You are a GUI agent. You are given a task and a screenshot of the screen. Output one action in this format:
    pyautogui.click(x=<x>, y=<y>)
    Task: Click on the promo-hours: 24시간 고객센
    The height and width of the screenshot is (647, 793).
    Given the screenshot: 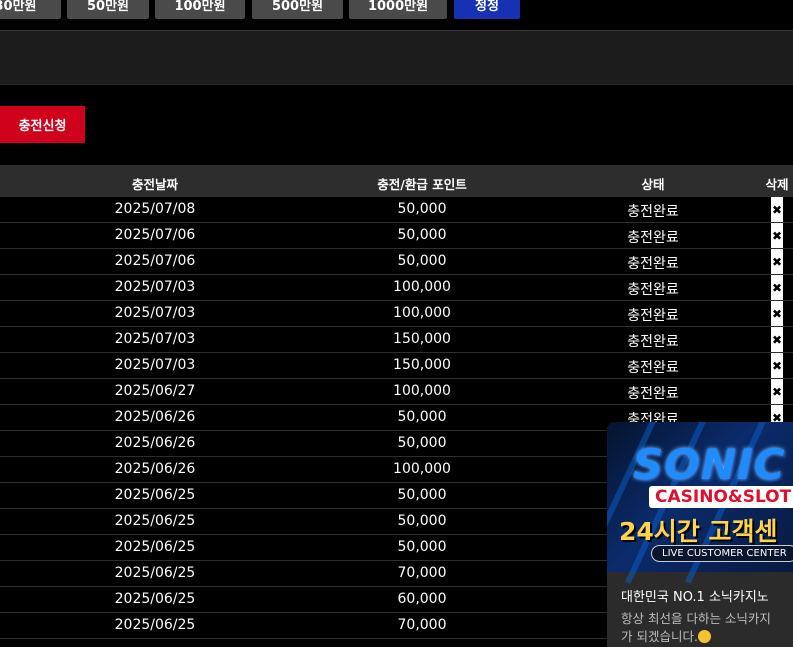 What is the action you would take?
    pyautogui.click(x=698, y=531)
    